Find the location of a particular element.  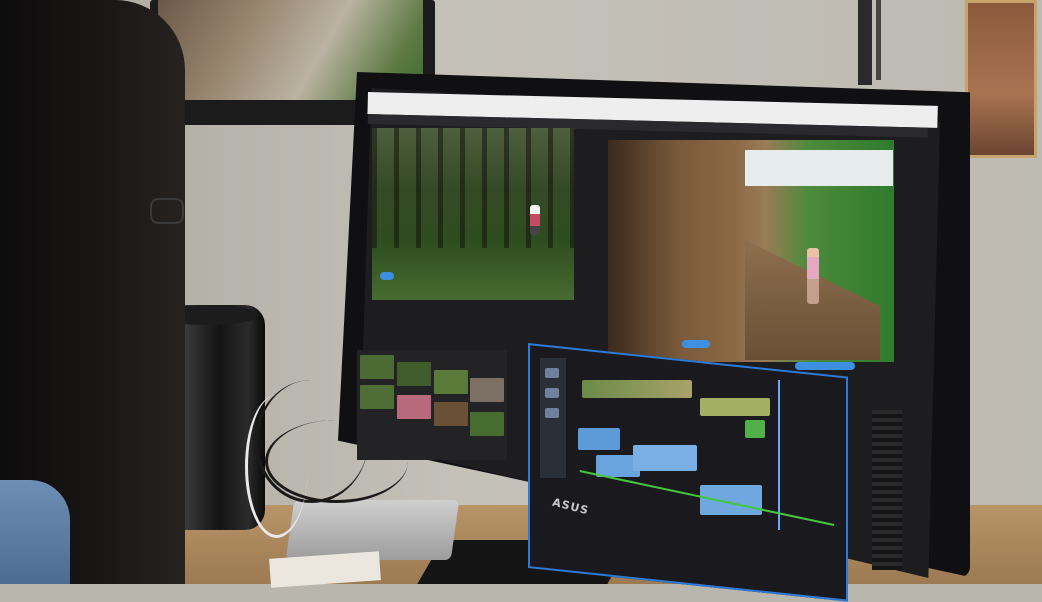

person-with-umbrella is located at coordinates (535, 220).